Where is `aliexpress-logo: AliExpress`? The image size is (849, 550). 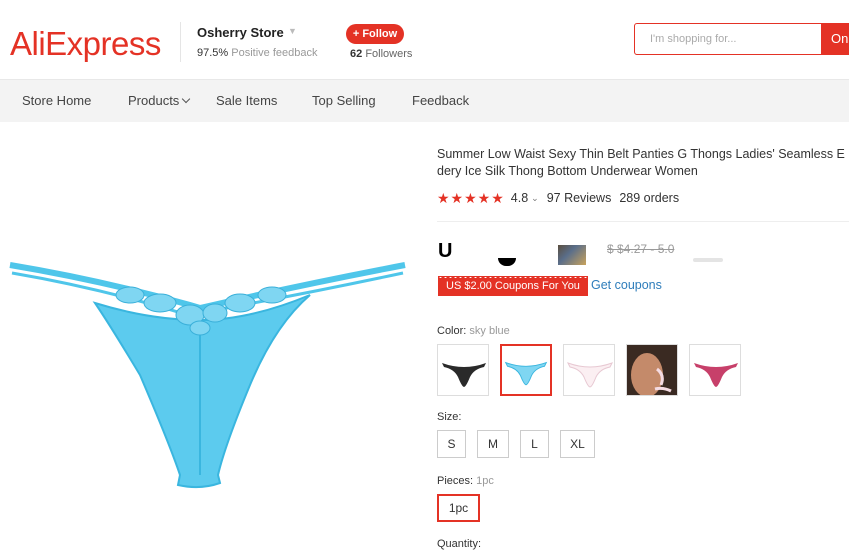
aliexpress-logo: AliExpress is located at coordinates (85, 44).